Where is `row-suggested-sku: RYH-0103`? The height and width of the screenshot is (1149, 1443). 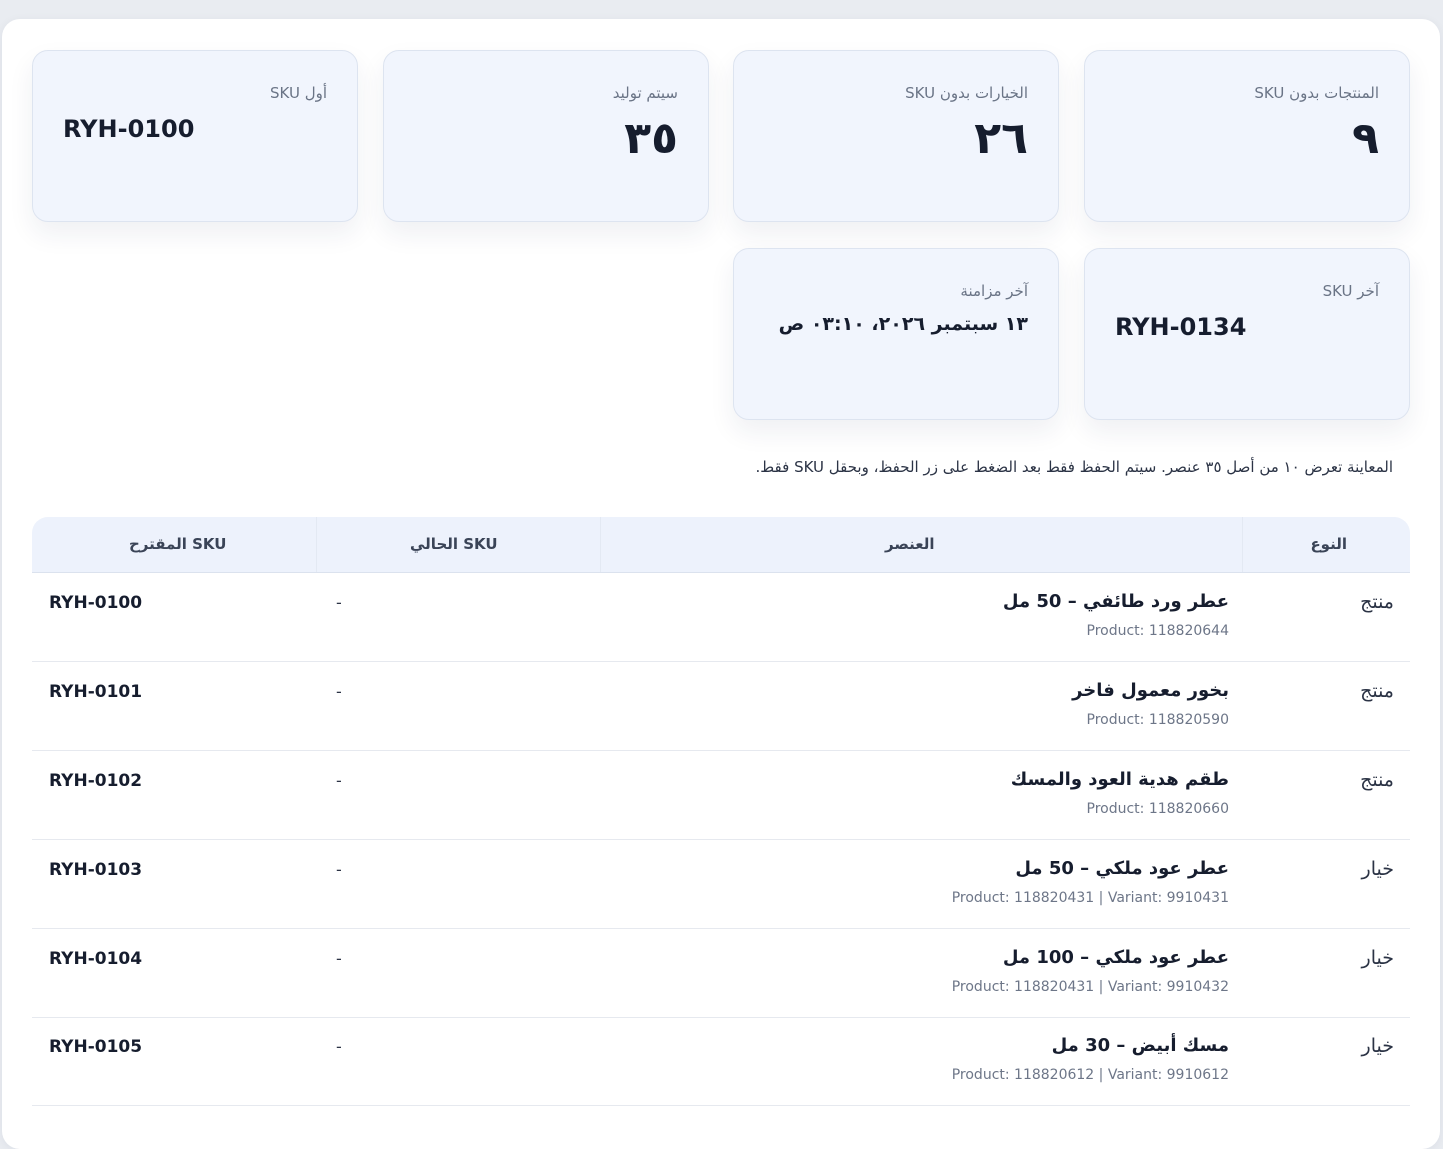
row-suggested-sku: RYH-0103 is located at coordinates (96, 870).